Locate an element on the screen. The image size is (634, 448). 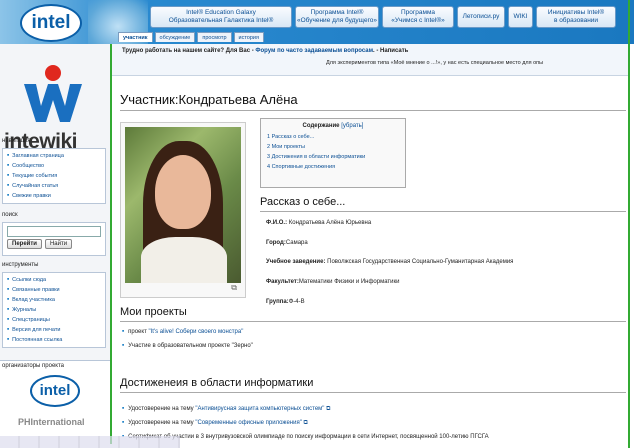
search-portlet: Перейти Найти is located at coordinates (54, 239).